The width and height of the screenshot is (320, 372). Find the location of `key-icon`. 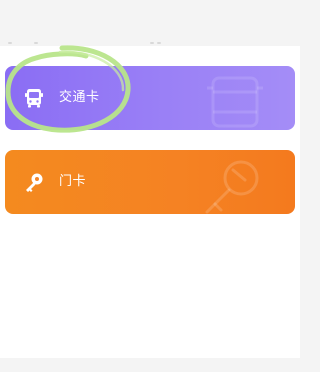

key-icon is located at coordinates (34, 182).